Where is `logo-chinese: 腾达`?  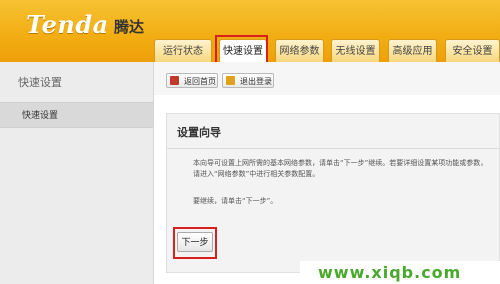 logo-chinese: 腾达 is located at coordinates (129, 27).